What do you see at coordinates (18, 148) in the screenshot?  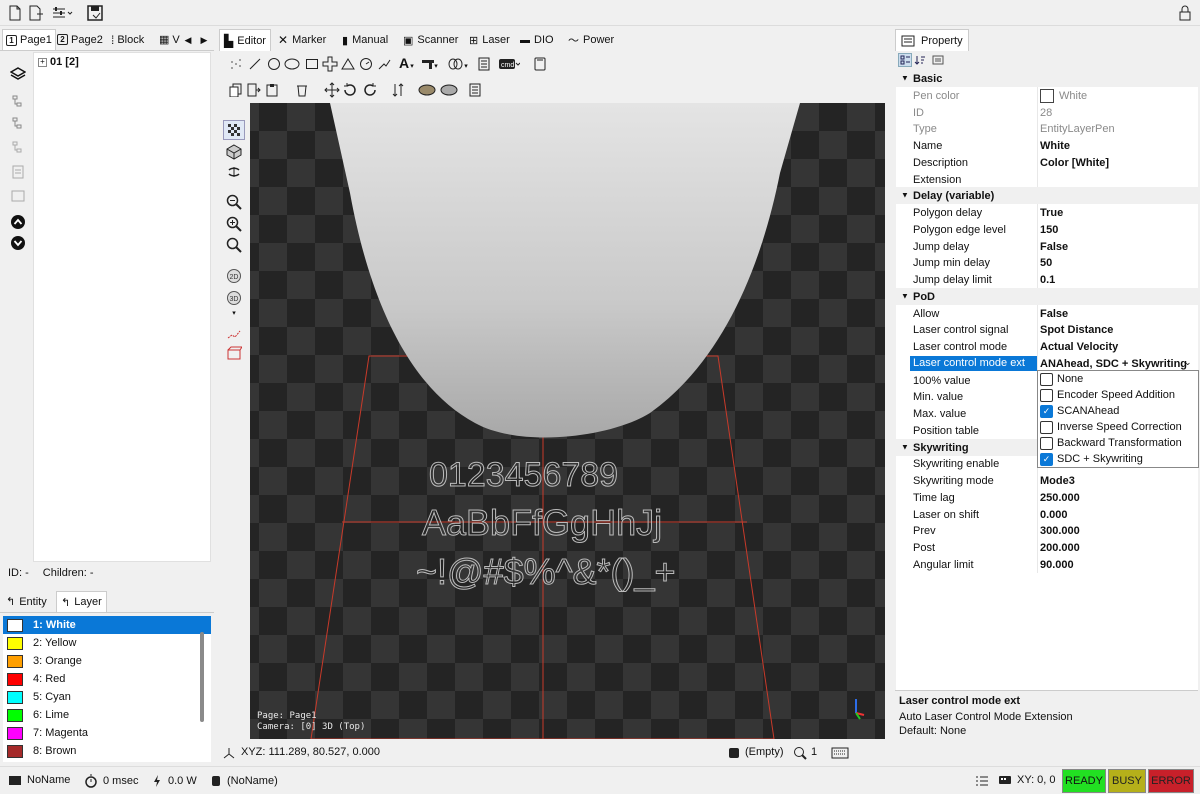 I see `tree-group-icon` at bounding box center [18, 148].